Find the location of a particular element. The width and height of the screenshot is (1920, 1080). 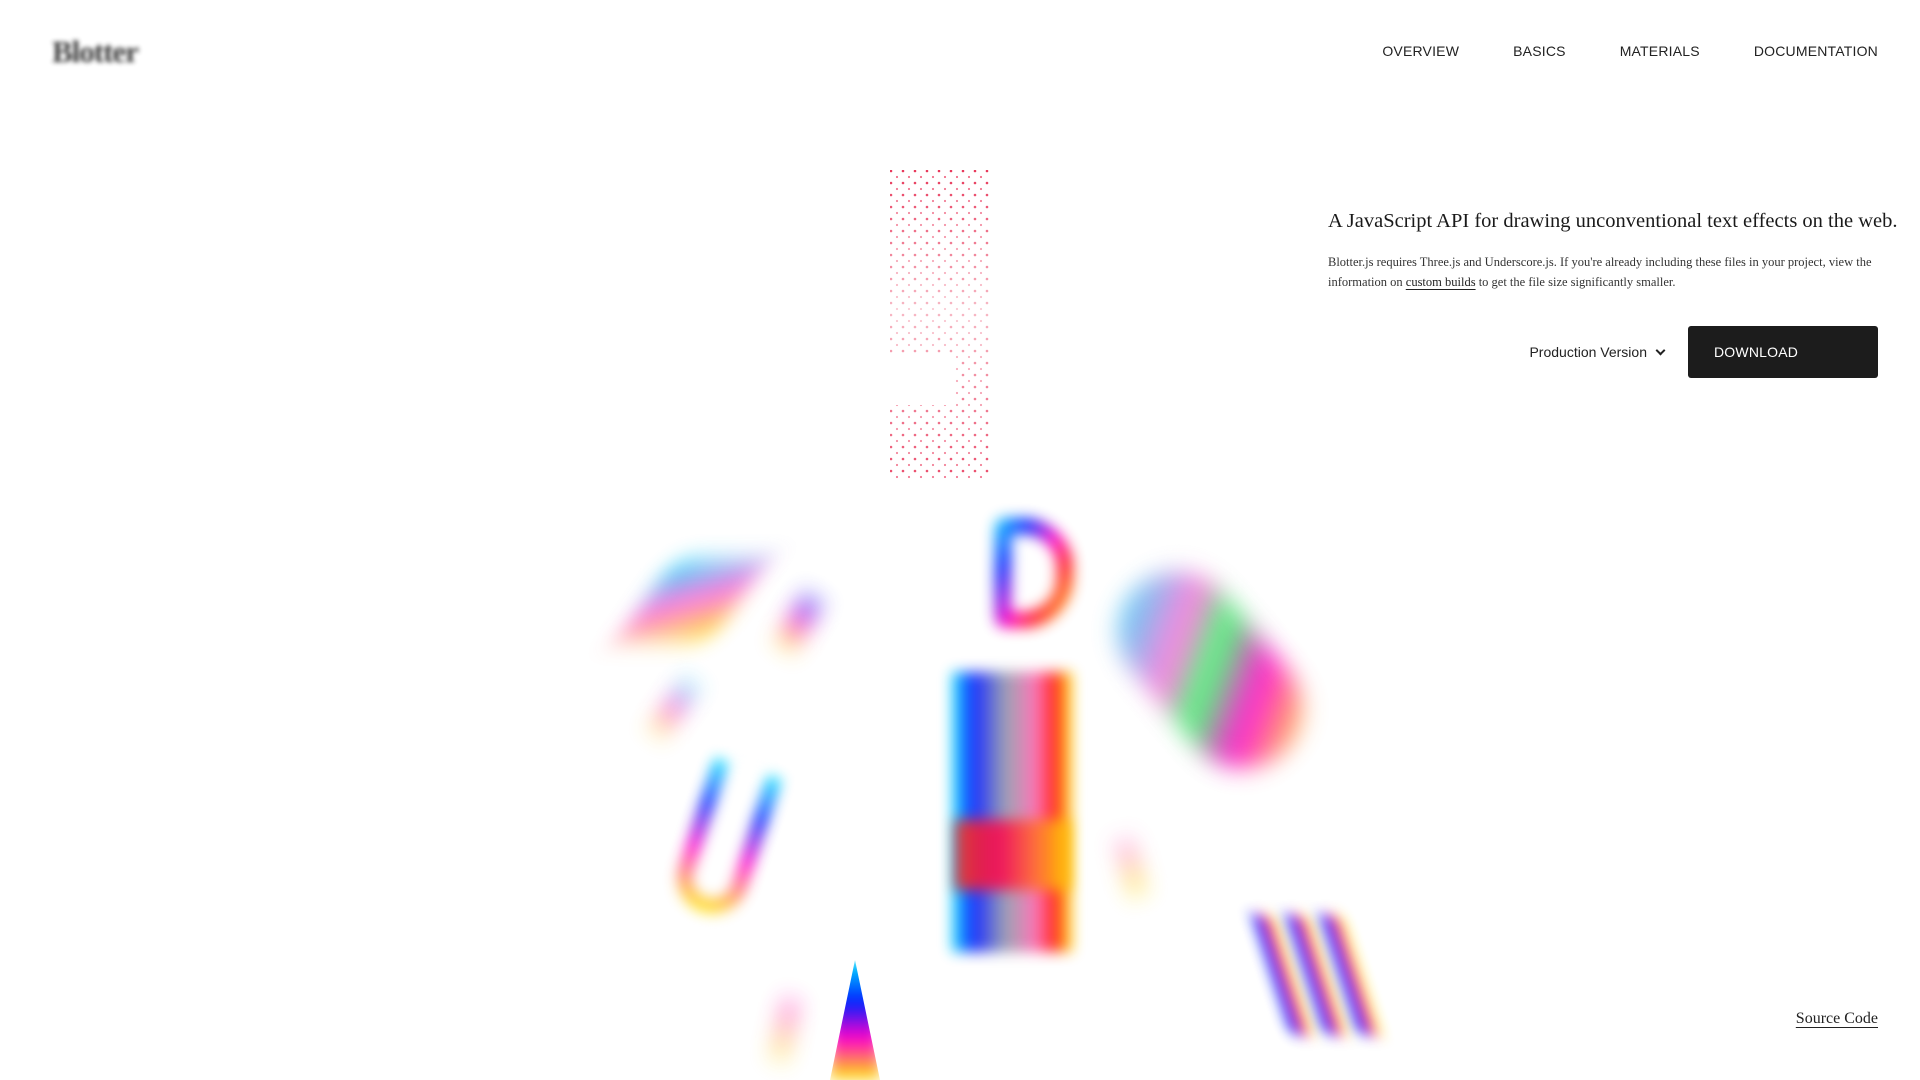

glyph-z is located at coordinates (692, 600).